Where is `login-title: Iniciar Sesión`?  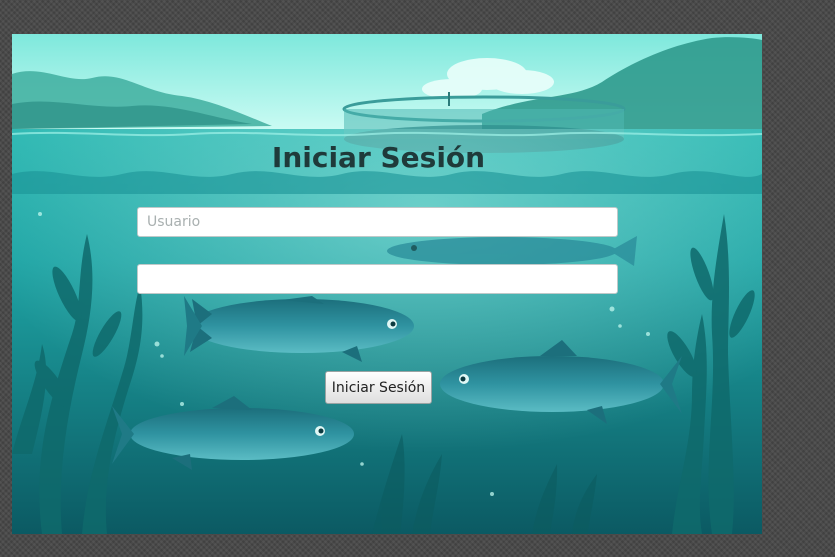
login-title: Iniciar Sesión is located at coordinates (378, 157).